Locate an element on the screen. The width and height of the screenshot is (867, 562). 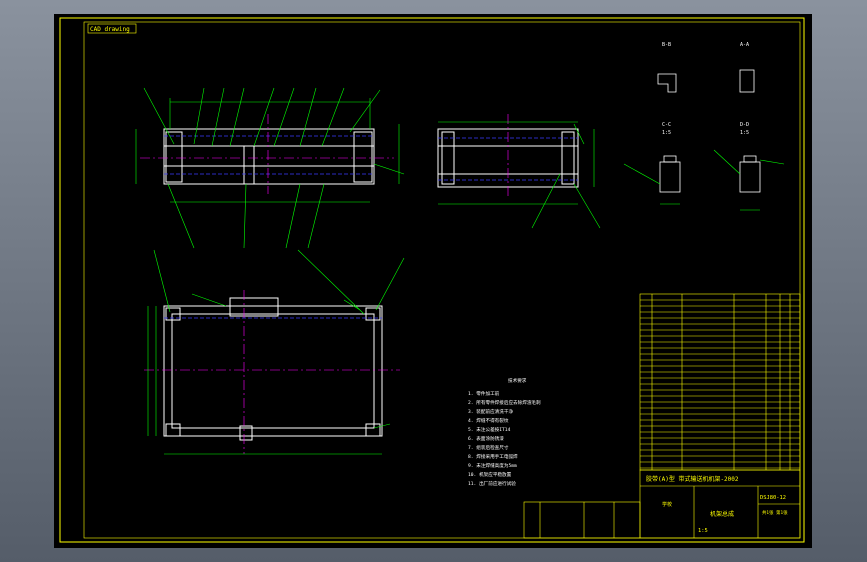
note-line: 1. 零件加工前 is located at coordinates (484, 393).